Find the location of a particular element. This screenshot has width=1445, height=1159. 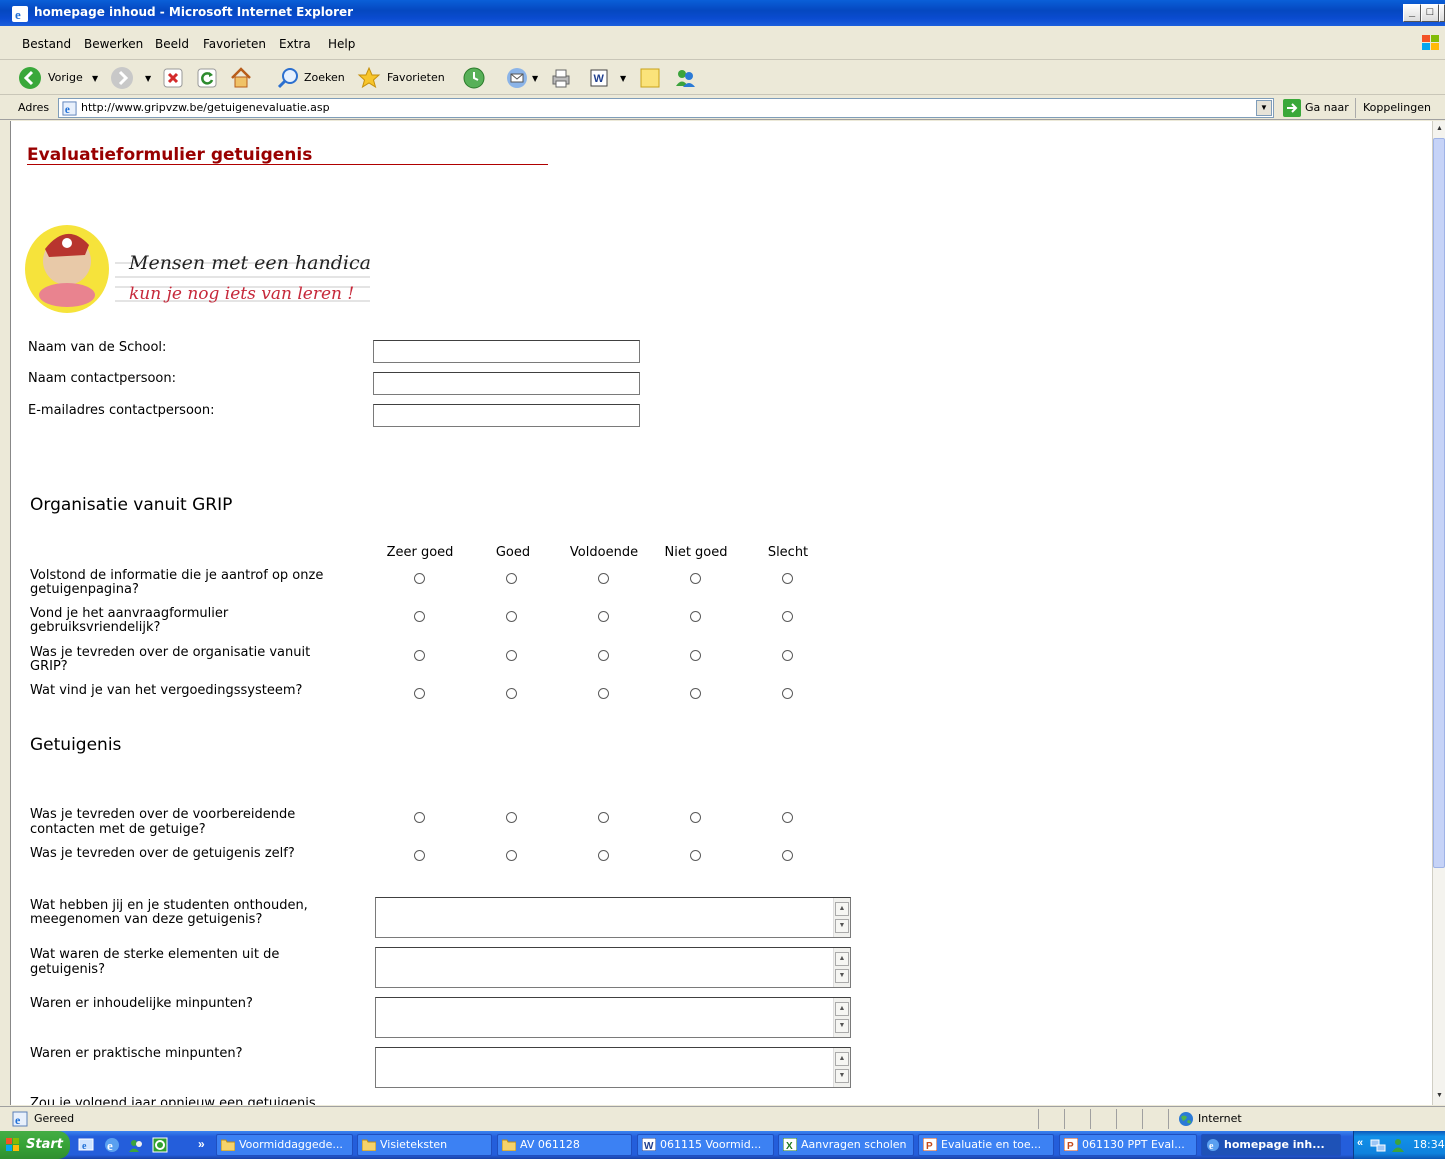

content-minus-textarea: ▲ ▼ is located at coordinates (613, 1017).